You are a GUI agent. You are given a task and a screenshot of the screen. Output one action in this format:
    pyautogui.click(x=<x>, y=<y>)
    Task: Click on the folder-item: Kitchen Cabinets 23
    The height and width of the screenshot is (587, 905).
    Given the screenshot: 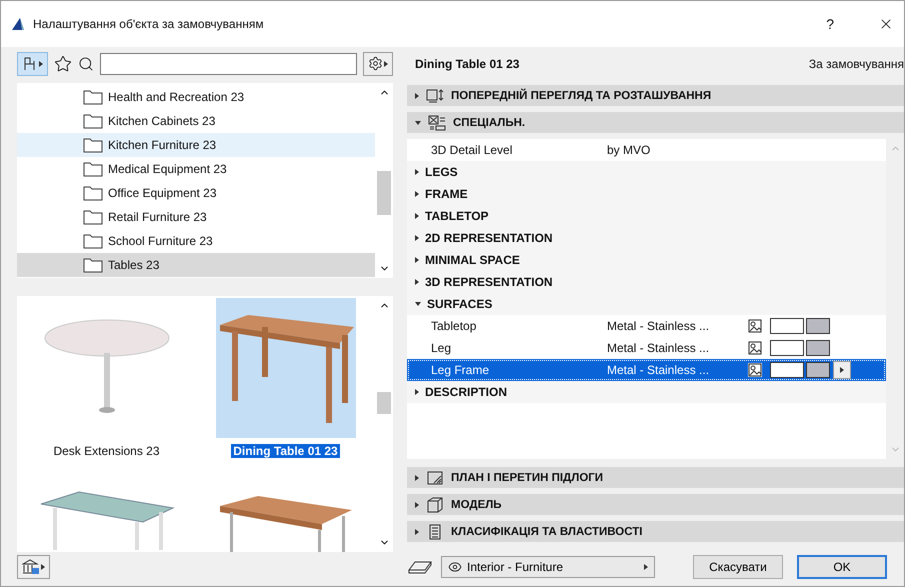 What is the action you would take?
    pyautogui.click(x=196, y=120)
    